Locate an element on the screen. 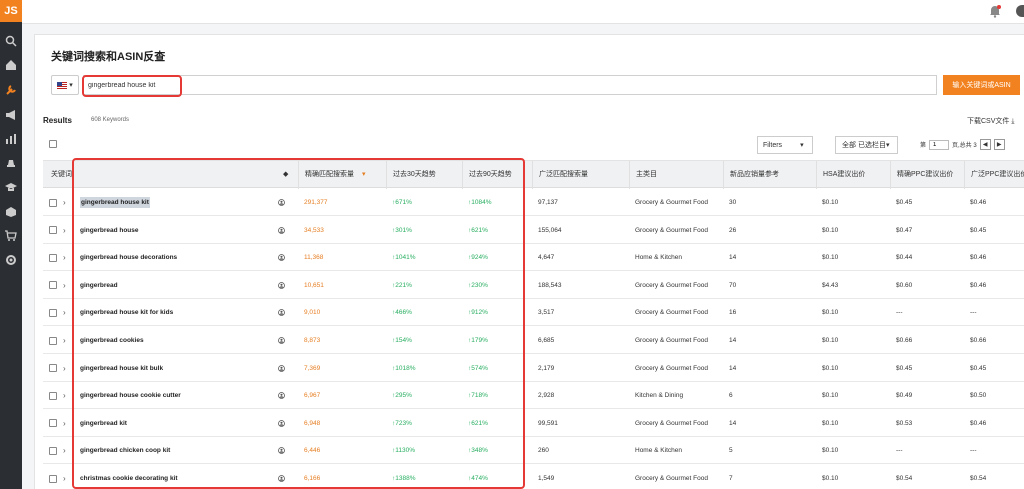  header-broad-ppc: 广泛PPC建议出价 is located at coordinates (994, 175).